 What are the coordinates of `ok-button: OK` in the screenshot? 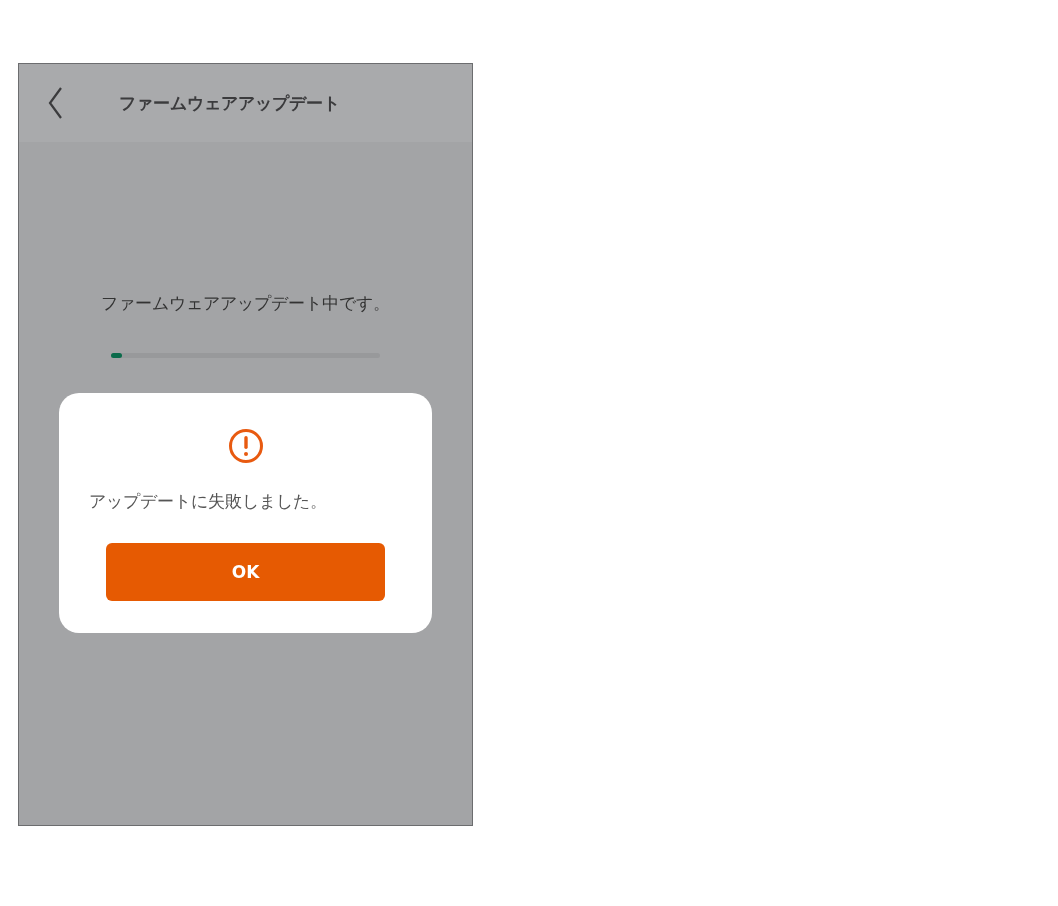 It's located at (245, 572).